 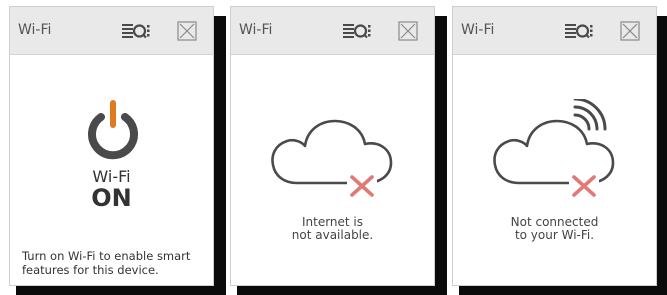 What do you see at coordinates (554, 228) in the screenshot?
I see `wifi-connection-message: Not connected to your Wi-Fi.` at bounding box center [554, 228].